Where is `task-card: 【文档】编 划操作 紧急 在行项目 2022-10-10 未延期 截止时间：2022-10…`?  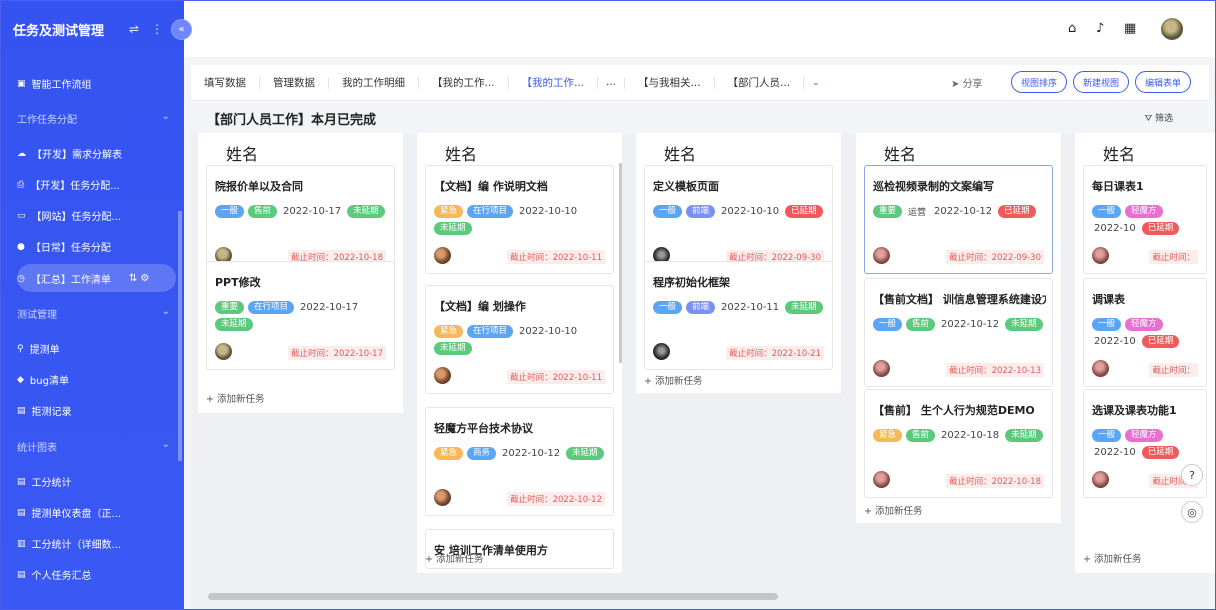 task-card: 【文档】编 划操作 紧急 在行项目 2022-10-10 未延期 截止时间：2022-10… is located at coordinates (519, 339).